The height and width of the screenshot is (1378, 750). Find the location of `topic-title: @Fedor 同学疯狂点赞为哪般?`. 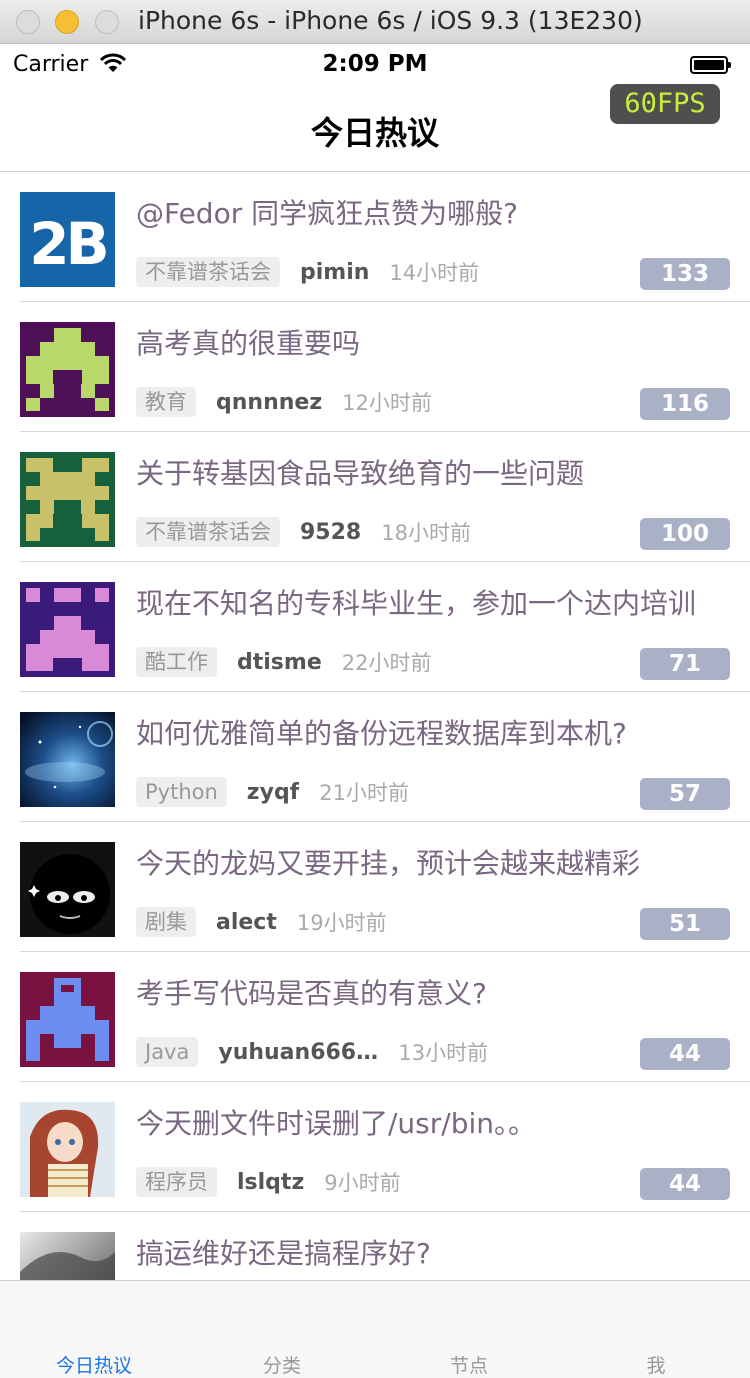

topic-title: @Fedor 同学疯狂点赞为哪般? is located at coordinates (423, 212).